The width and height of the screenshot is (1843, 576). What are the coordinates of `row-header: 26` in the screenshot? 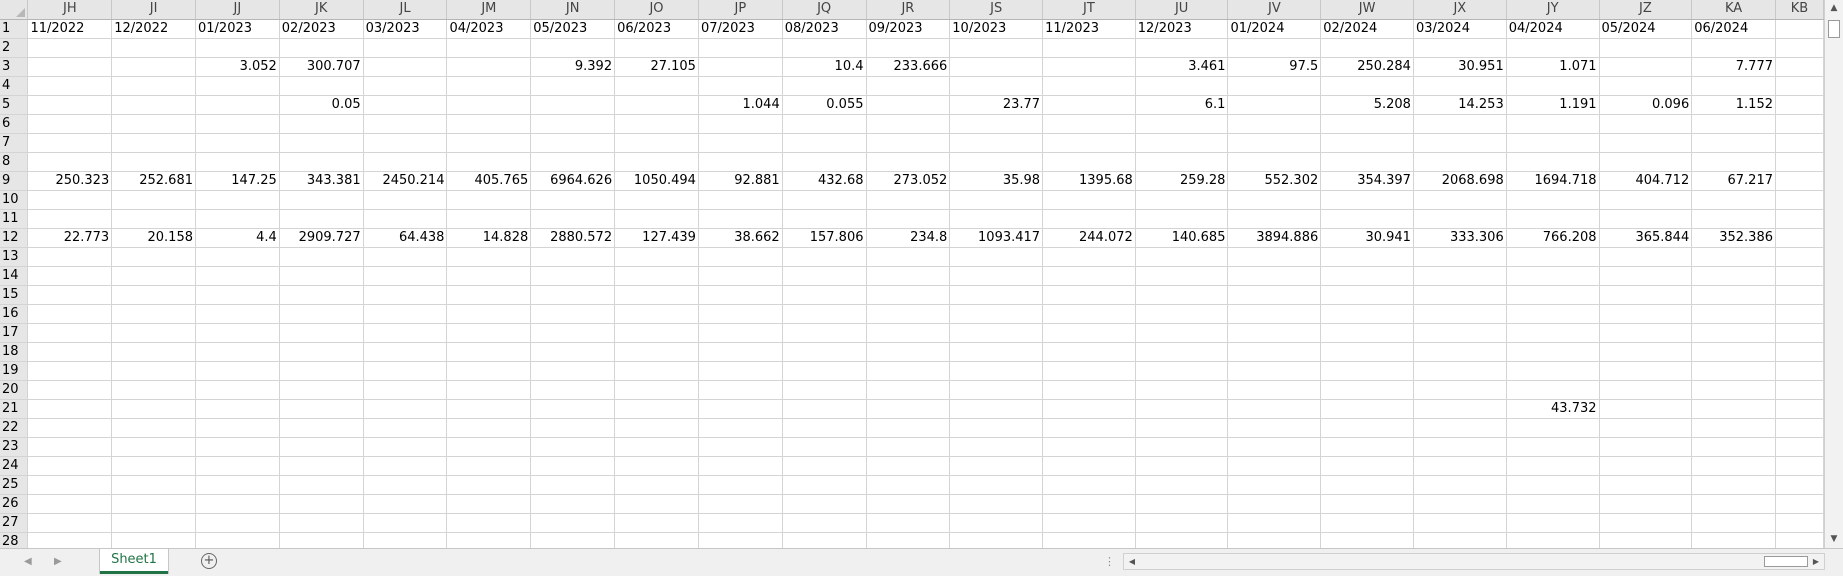 It's located at (14, 504).